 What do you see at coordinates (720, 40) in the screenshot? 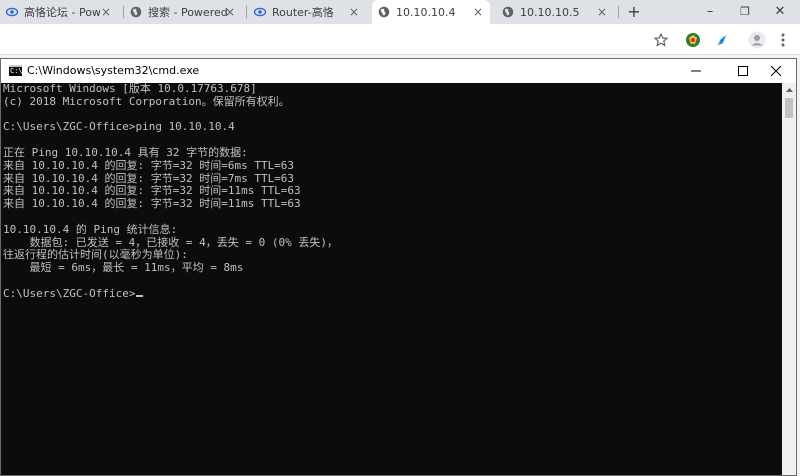
I see `extension-bird-icon` at bounding box center [720, 40].